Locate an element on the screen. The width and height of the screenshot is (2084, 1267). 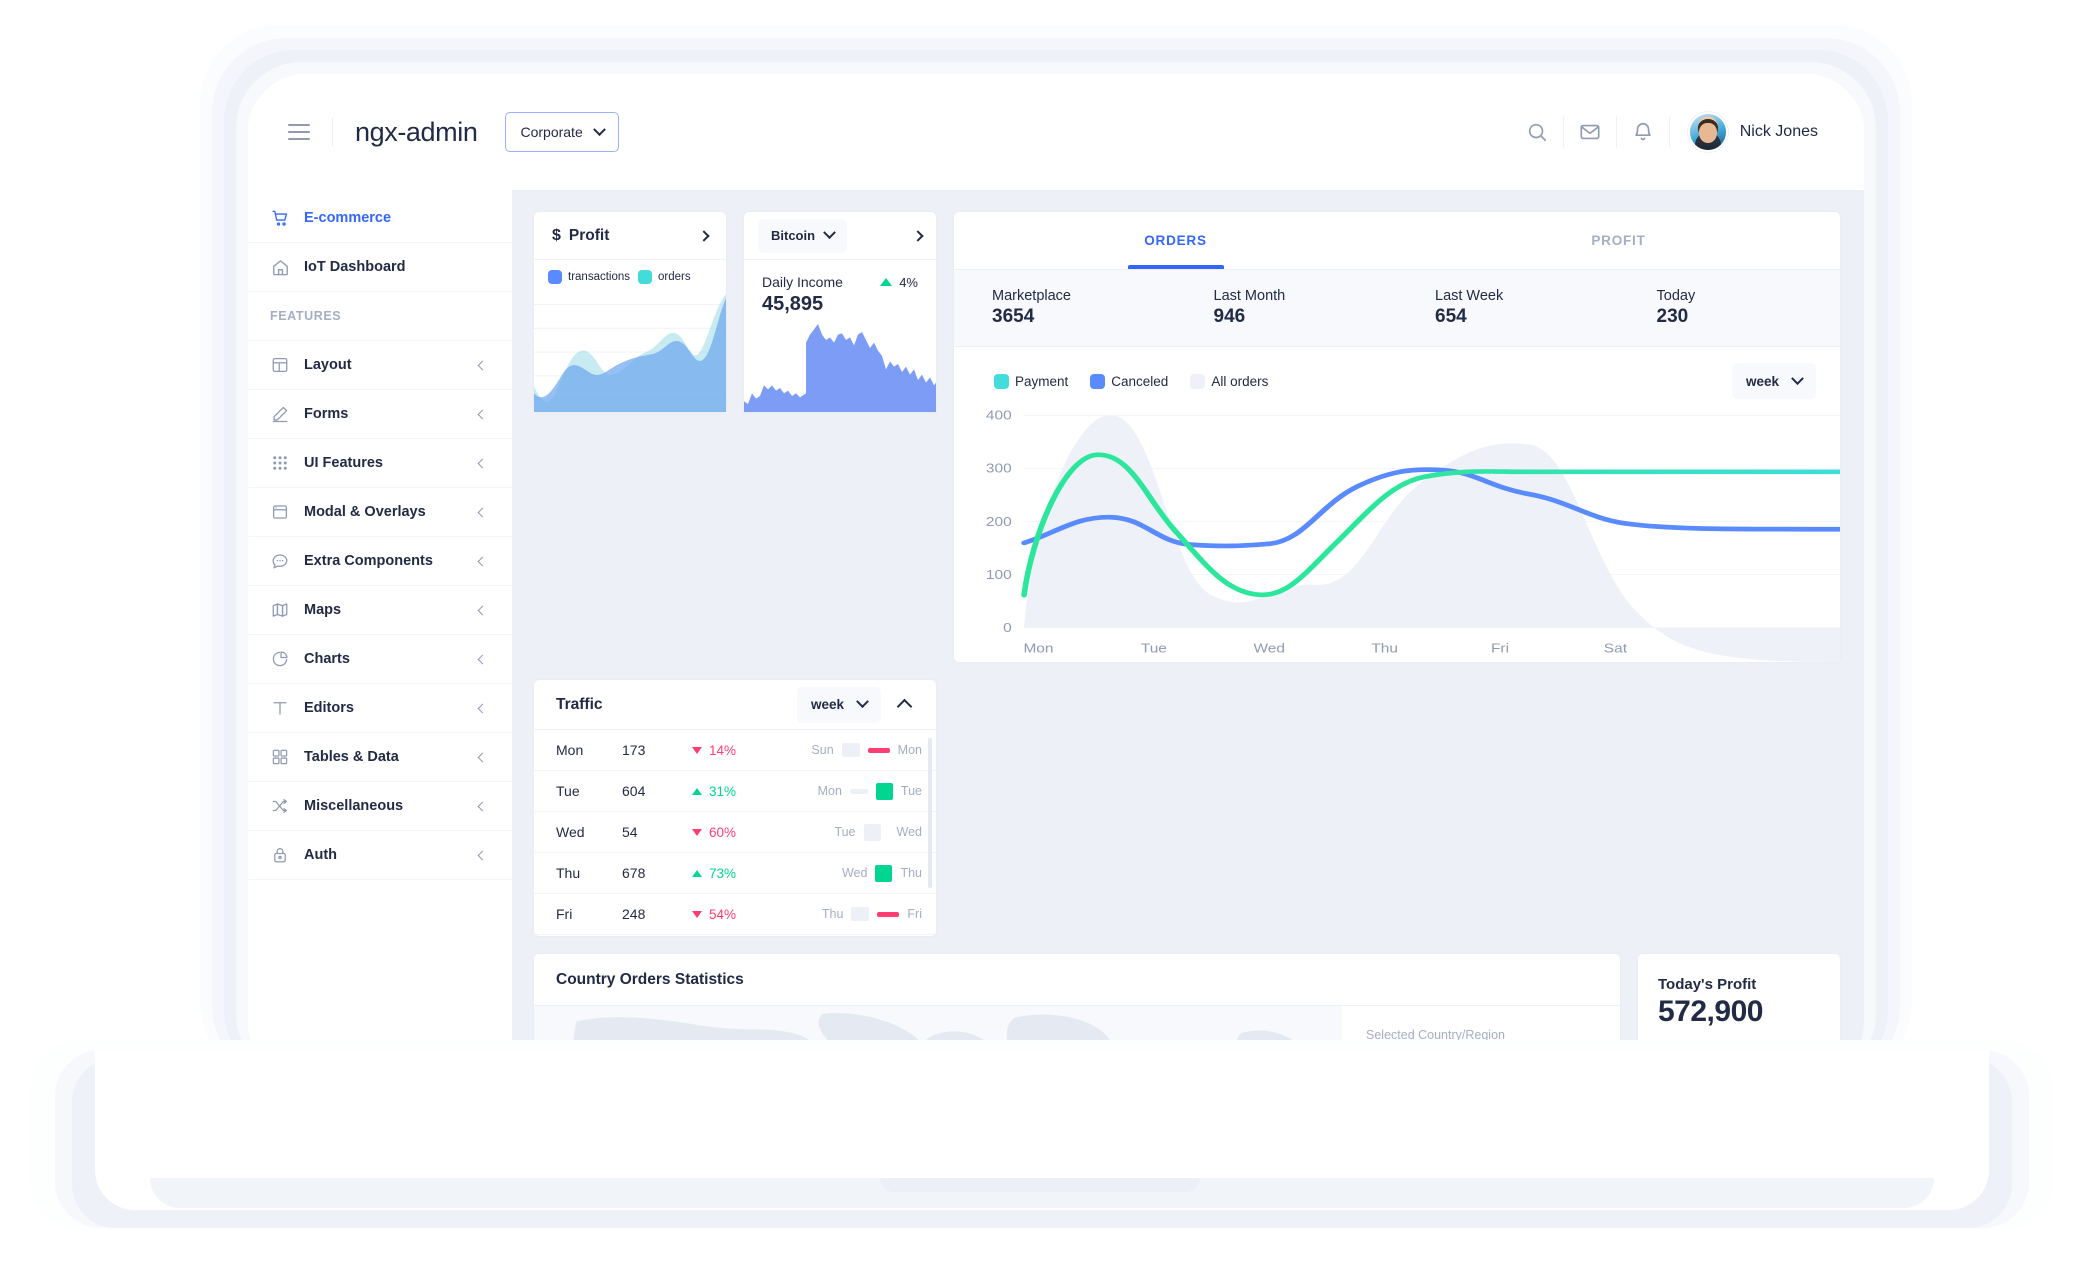
stat-key: Marketplace is located at coordinates (1031, 296).